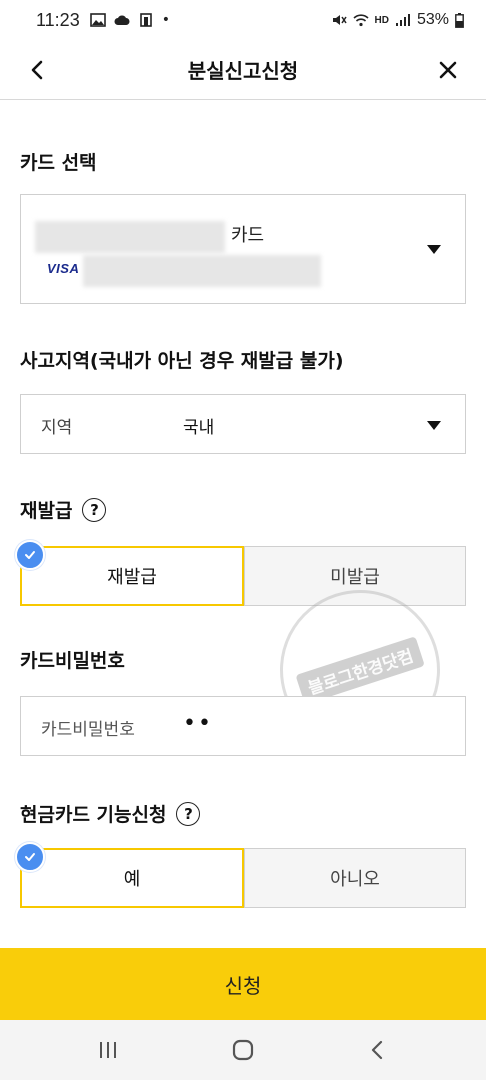  I want to click on cloud-icon, so click(122, 20).